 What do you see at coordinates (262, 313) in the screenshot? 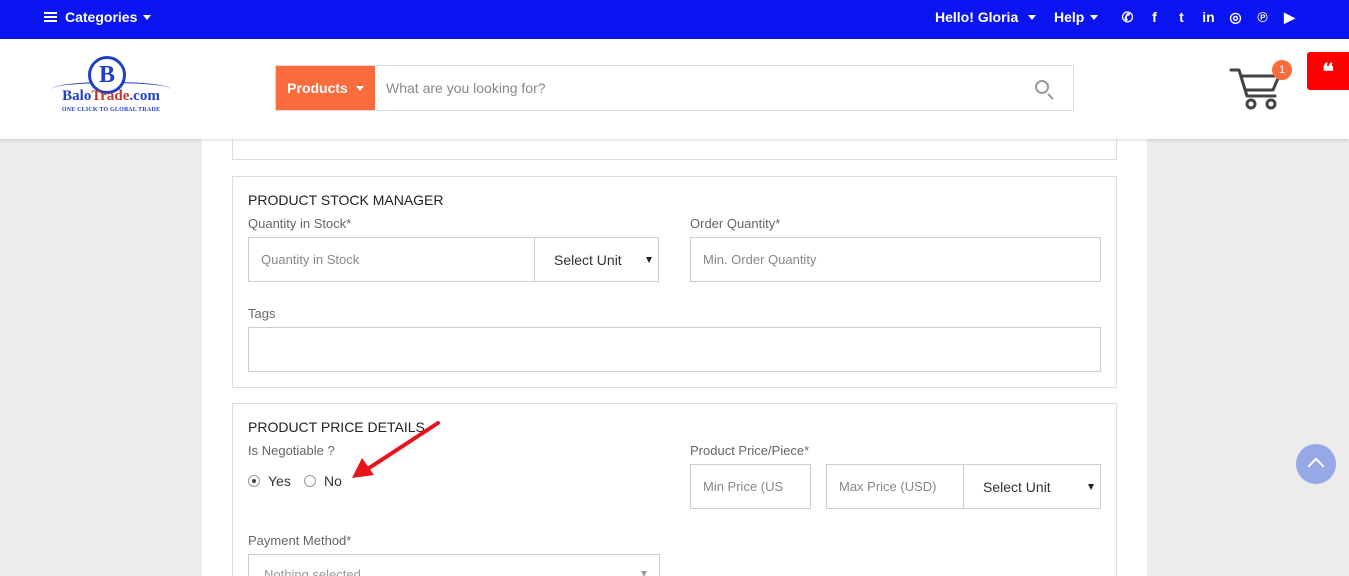
I see `tags-label: Tags` at bounding box center [262, 313].